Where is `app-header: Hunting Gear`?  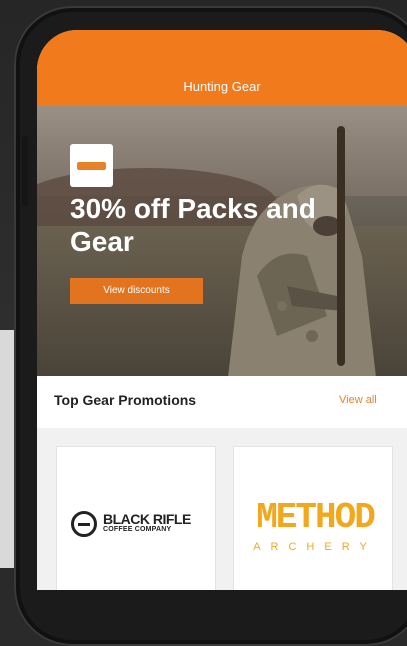
app-header: Hunting Gear is located at coordinates (222, 68).